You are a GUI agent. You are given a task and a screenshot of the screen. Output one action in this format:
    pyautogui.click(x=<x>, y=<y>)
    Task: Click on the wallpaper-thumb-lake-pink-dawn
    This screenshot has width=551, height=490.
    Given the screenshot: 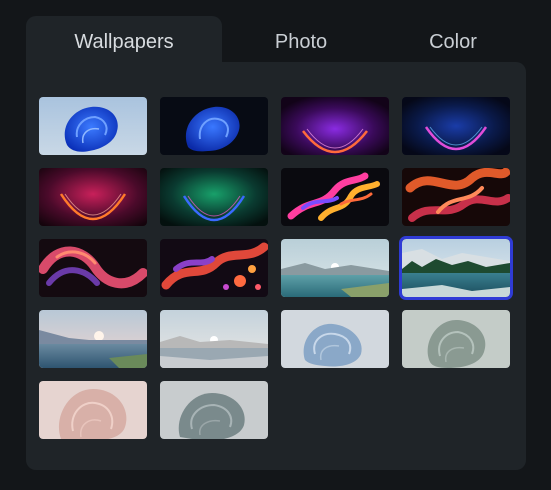 What is the action you would take?
    pyautogui.click(x=93, y=339)
    